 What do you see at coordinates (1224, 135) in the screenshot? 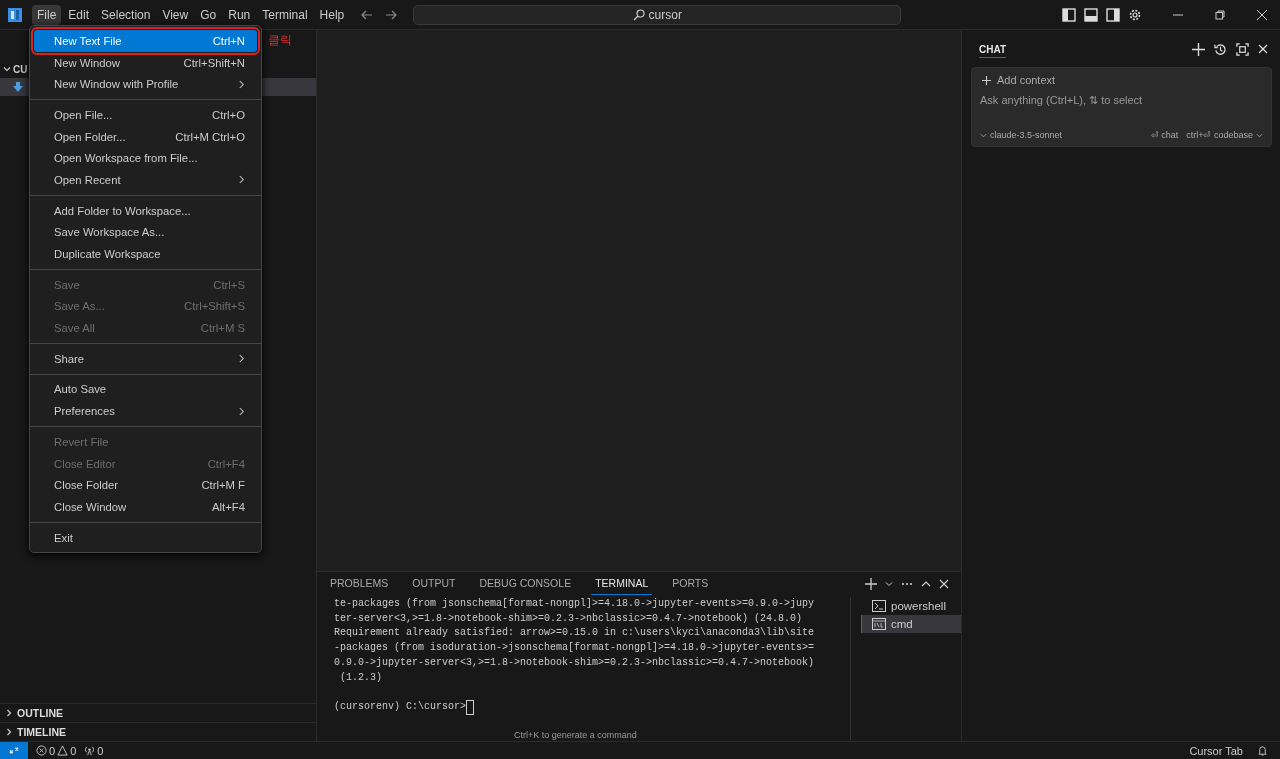
I see `codebase-button: ctrl+⏎ codebase` at bounding box center [1224, 135].